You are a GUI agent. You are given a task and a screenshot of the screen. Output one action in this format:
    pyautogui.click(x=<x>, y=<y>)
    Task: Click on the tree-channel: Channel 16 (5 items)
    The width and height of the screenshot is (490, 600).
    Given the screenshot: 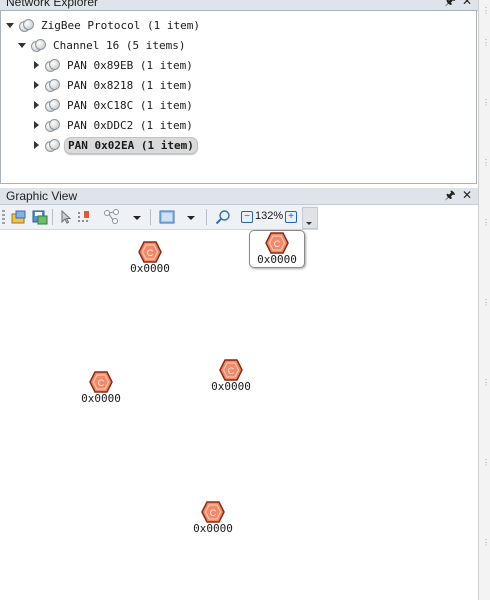 What is the action you would take?
    pyautogui.click(x=102, y=45)
    